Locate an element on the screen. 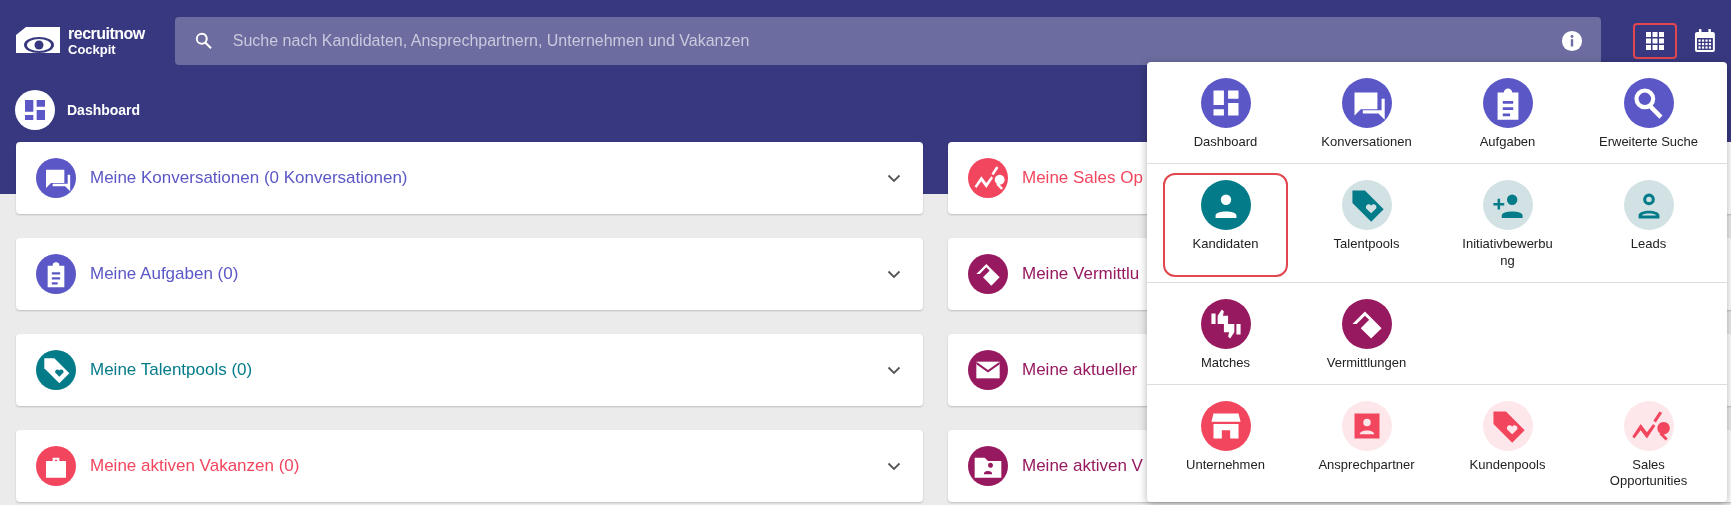  page-title: Dashboard is located at coordinates (104, 110).